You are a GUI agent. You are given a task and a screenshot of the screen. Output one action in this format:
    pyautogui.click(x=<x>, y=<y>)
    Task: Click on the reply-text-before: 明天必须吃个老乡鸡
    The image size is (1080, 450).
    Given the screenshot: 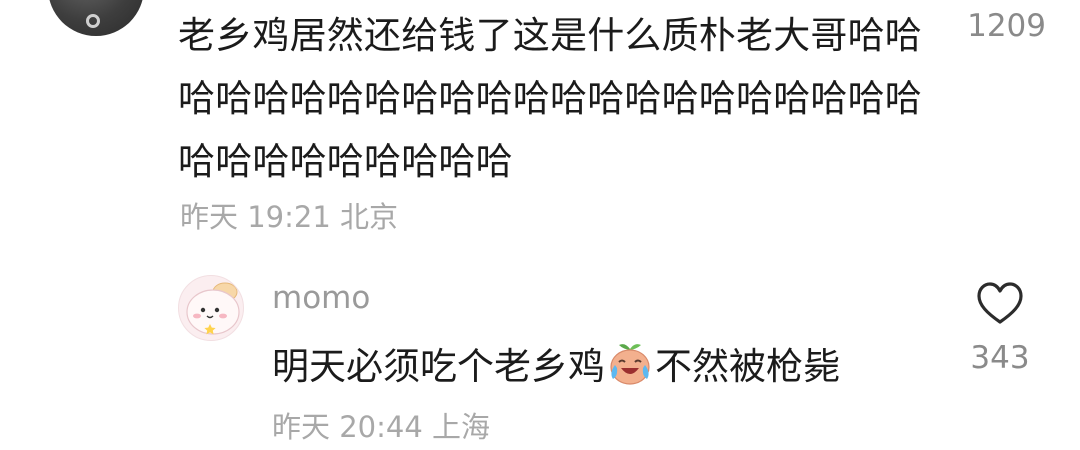 What is the action you would take?
    pyautogui.click(x=438, y=366)
    